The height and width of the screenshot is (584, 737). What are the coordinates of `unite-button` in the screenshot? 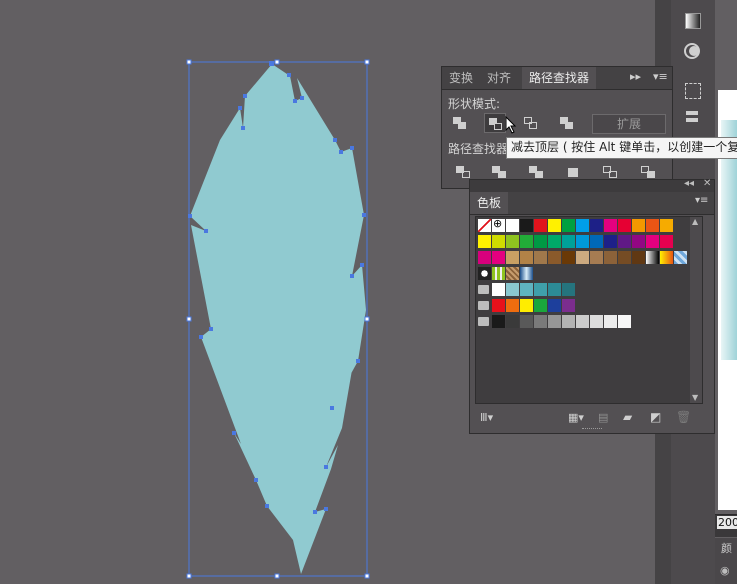 It's located at (460, 123).